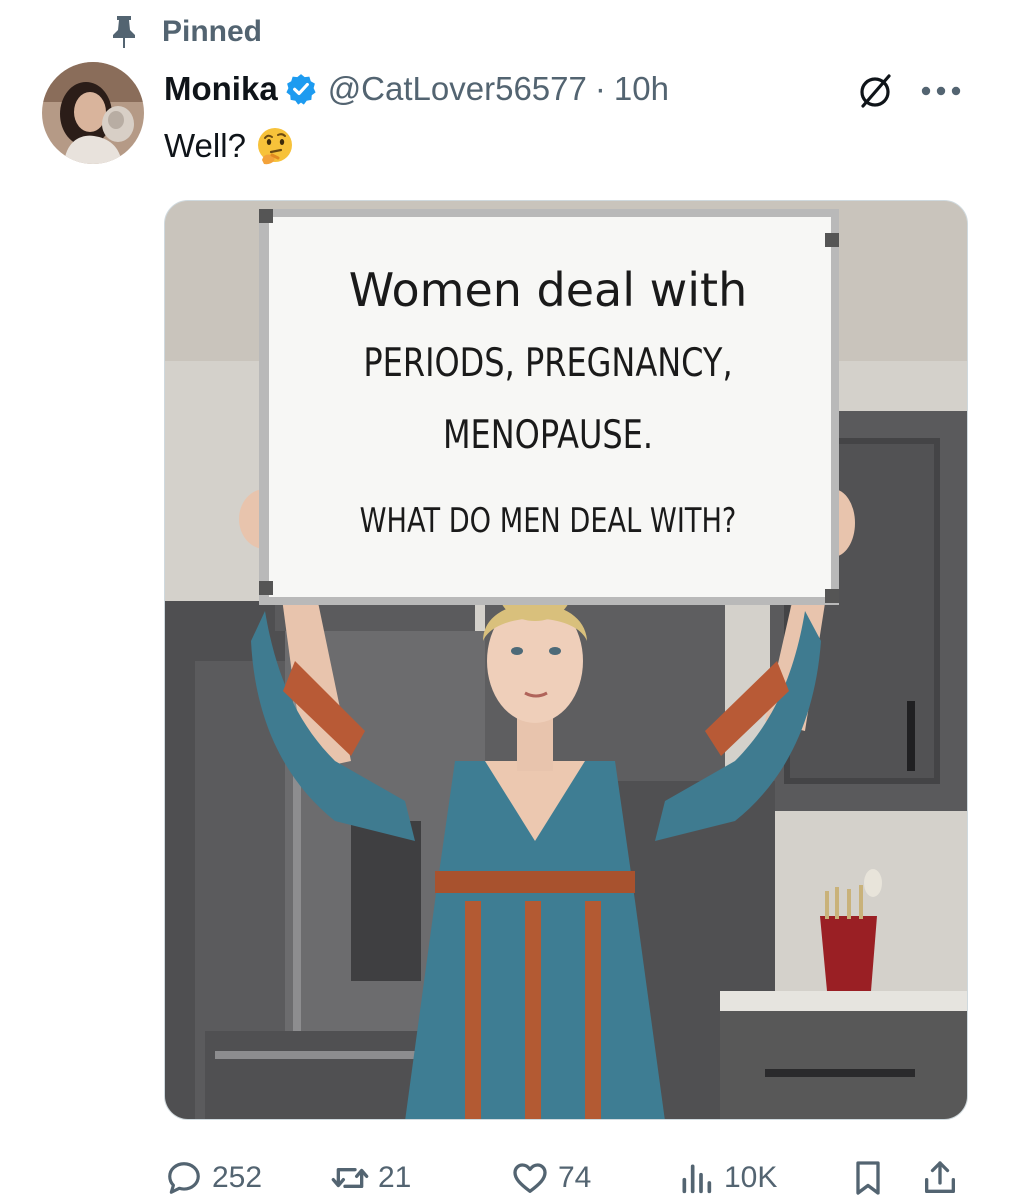 The height and width of the screenshot is (1200, 1011). What do you see at coordinates (350, 1178) in the screenshot?
I see `repost-icon` at bounding box center [350, 1178].